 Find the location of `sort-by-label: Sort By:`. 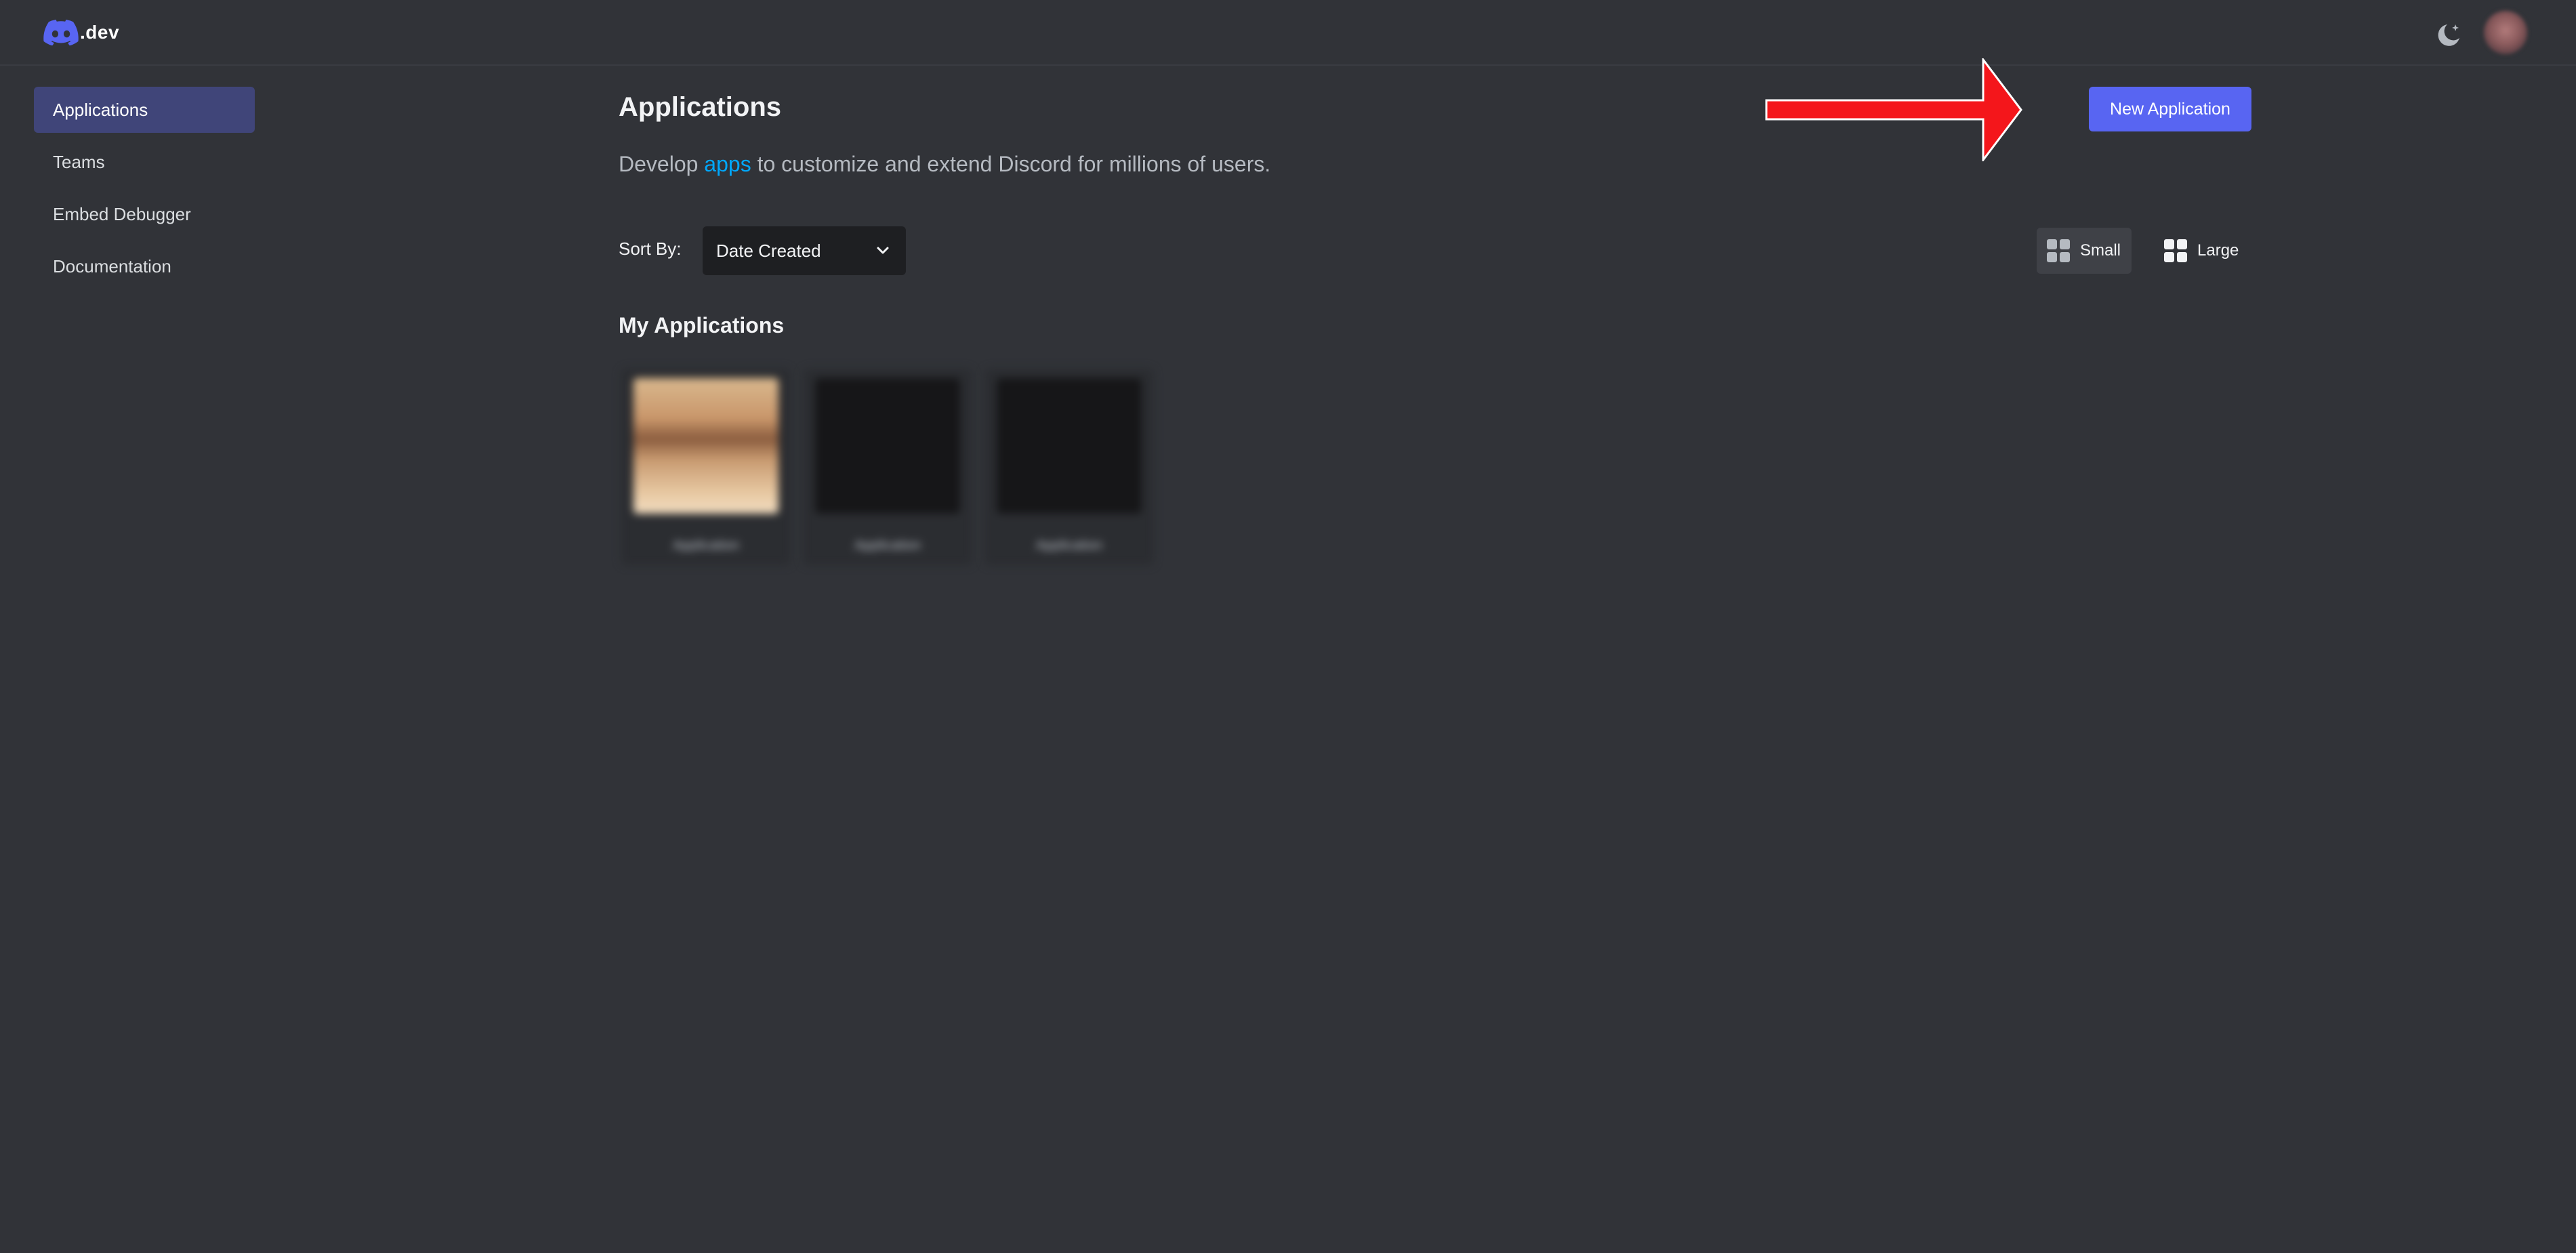

sort-by-label: Sort By: is located at coordinates (650, 249).